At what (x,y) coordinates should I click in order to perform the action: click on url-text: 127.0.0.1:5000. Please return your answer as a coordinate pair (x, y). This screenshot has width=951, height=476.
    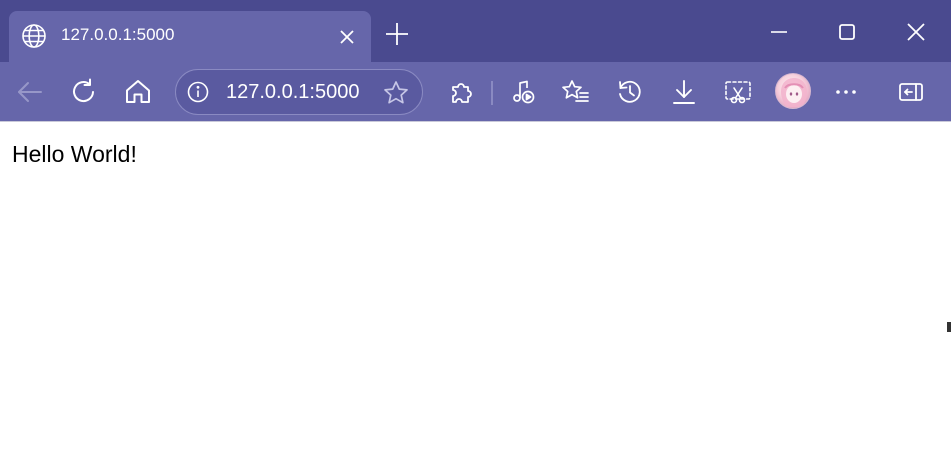
    Looking at the image, I should click on (292, 92).